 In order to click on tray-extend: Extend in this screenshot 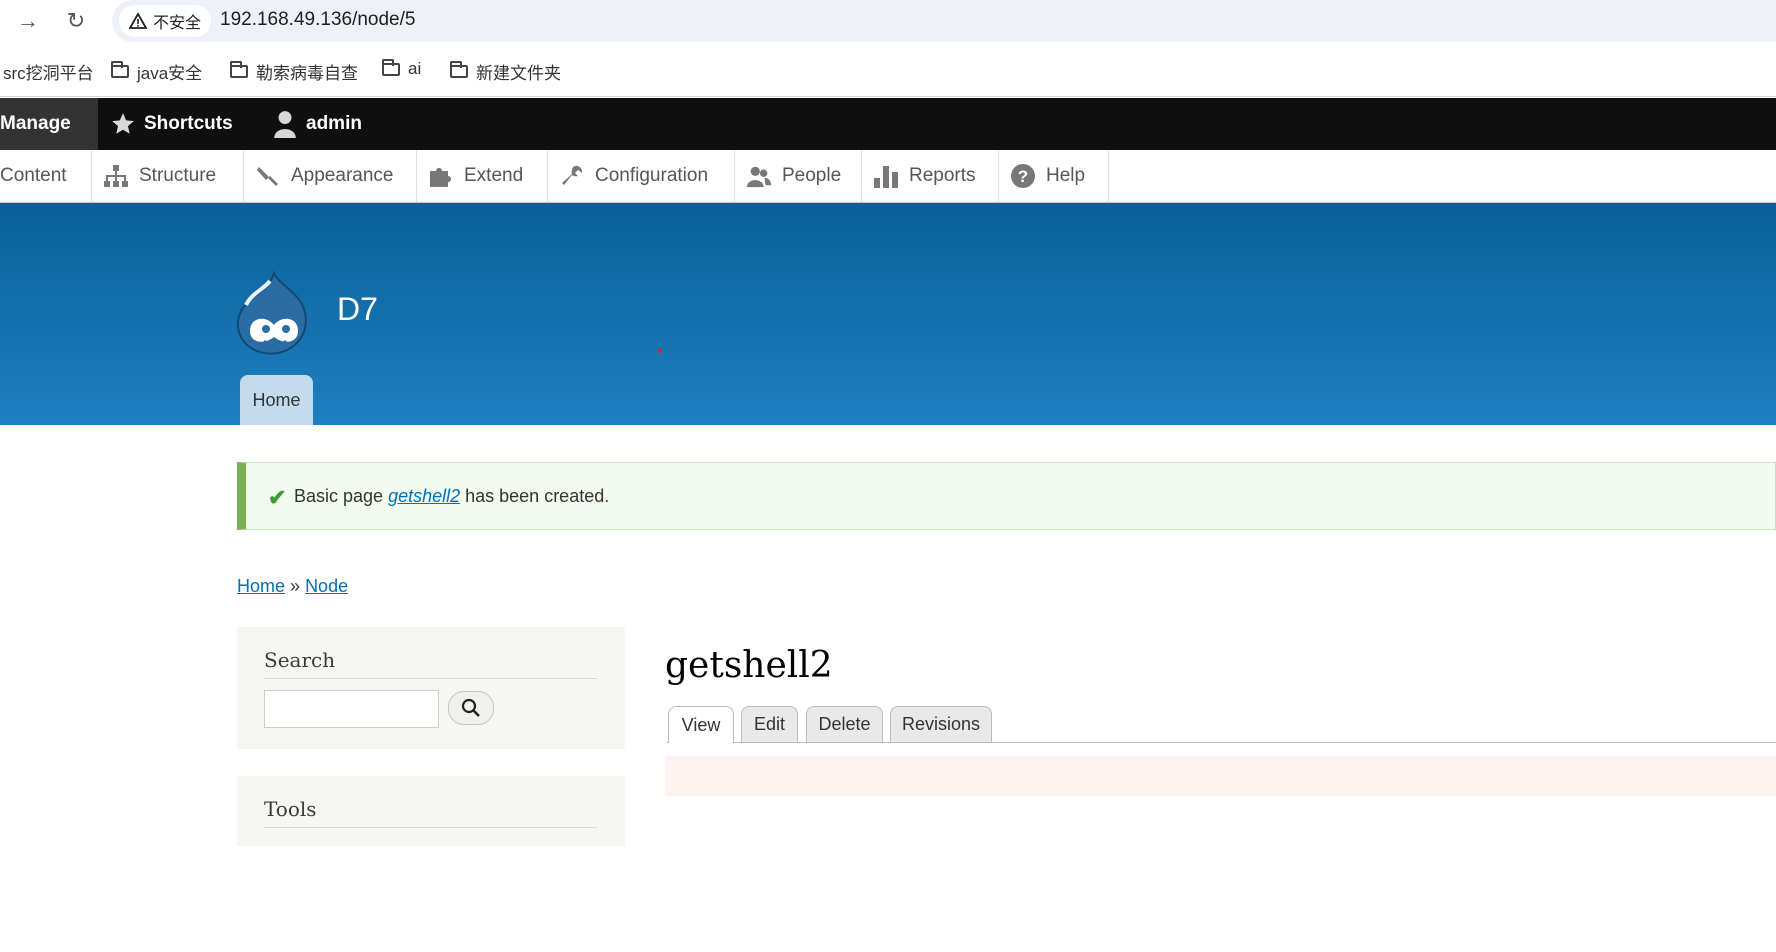, I will do `click(482, 176)`.